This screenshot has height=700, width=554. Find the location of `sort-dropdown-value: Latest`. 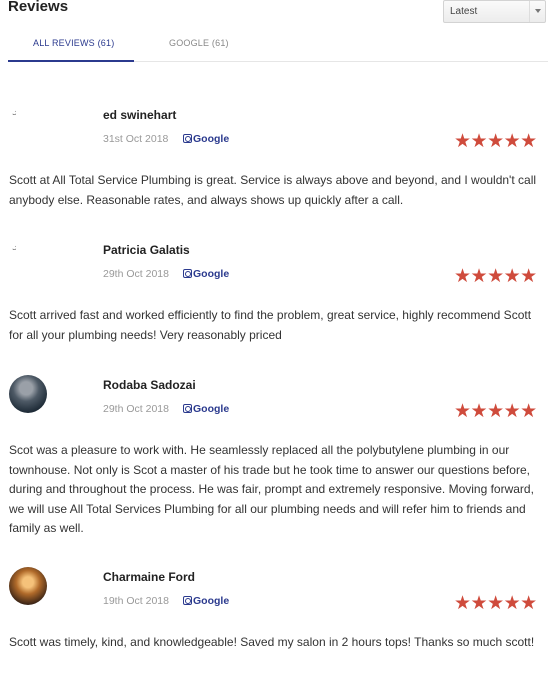

sort-dropdown-value: Latest is located at coordinates (464, 11).